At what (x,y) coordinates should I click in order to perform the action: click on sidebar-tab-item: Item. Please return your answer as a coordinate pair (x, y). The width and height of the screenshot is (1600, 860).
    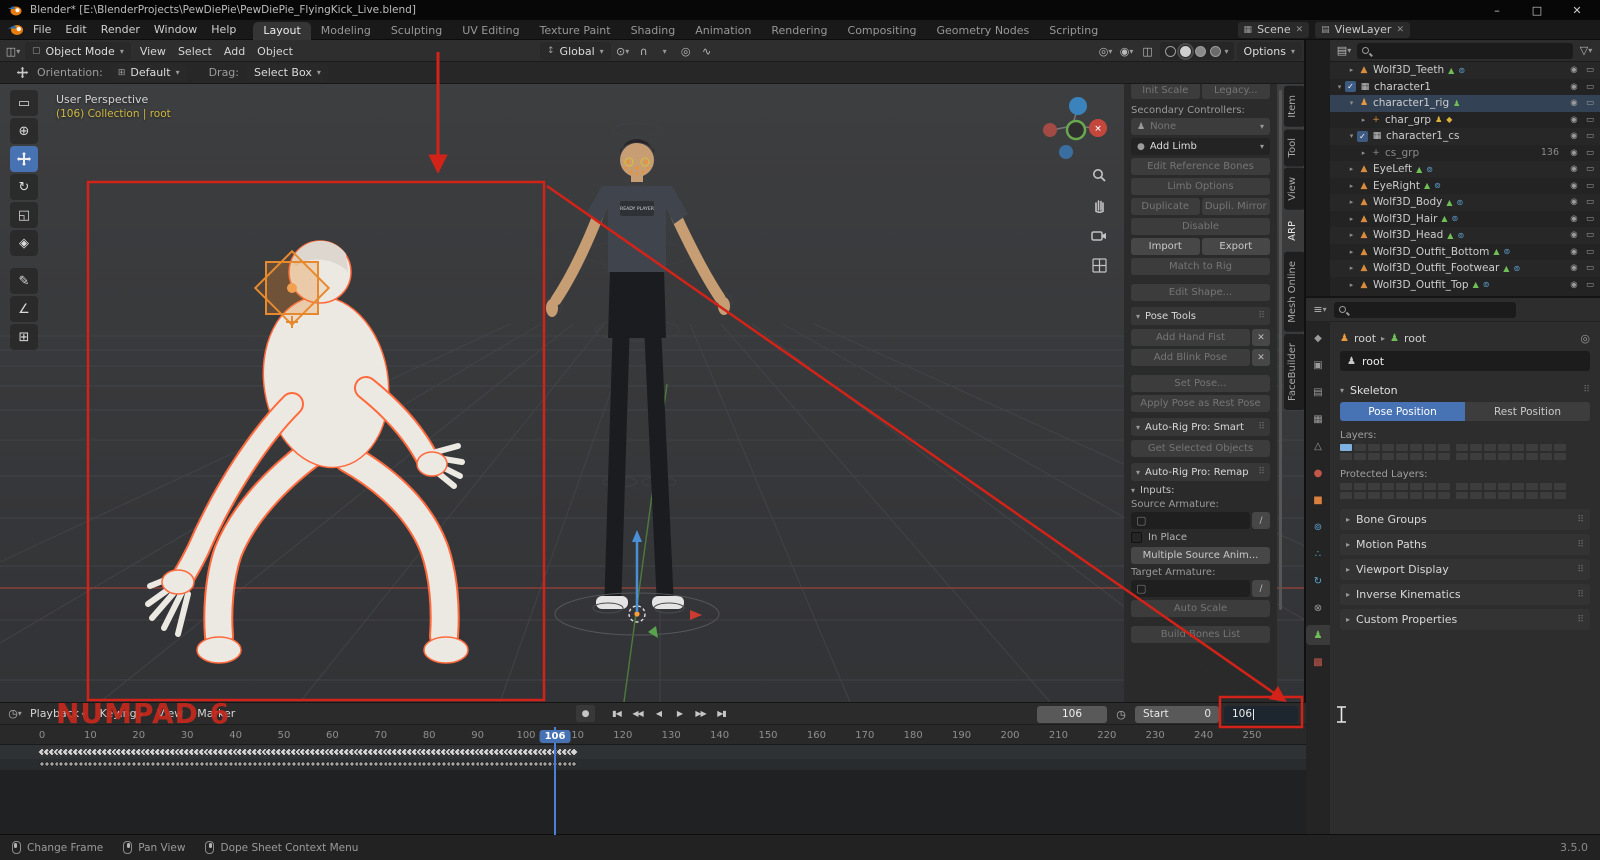
    Looking at the image, I should click on (1294, 106).